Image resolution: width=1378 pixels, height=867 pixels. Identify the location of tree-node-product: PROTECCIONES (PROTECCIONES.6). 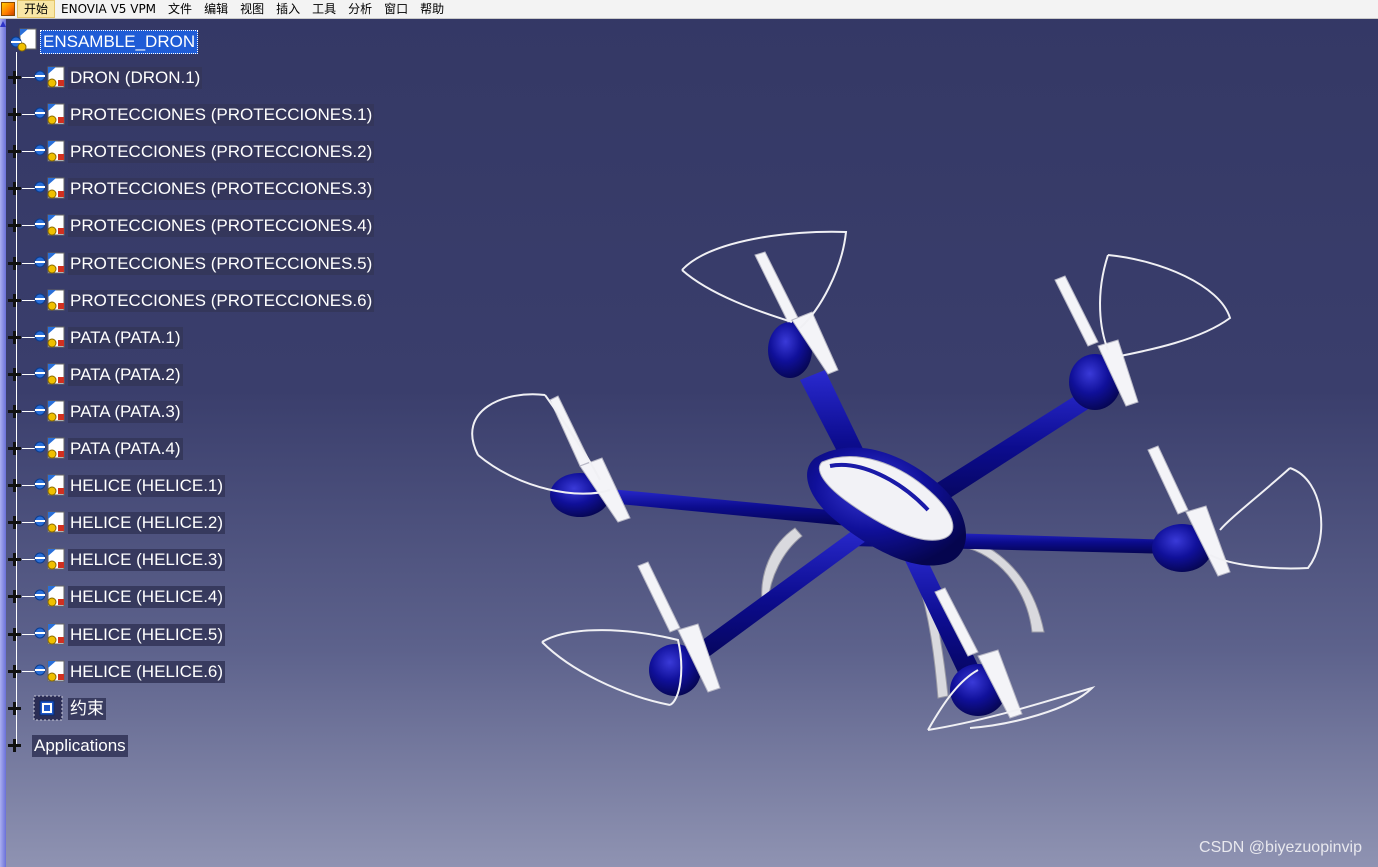
(192, 301).